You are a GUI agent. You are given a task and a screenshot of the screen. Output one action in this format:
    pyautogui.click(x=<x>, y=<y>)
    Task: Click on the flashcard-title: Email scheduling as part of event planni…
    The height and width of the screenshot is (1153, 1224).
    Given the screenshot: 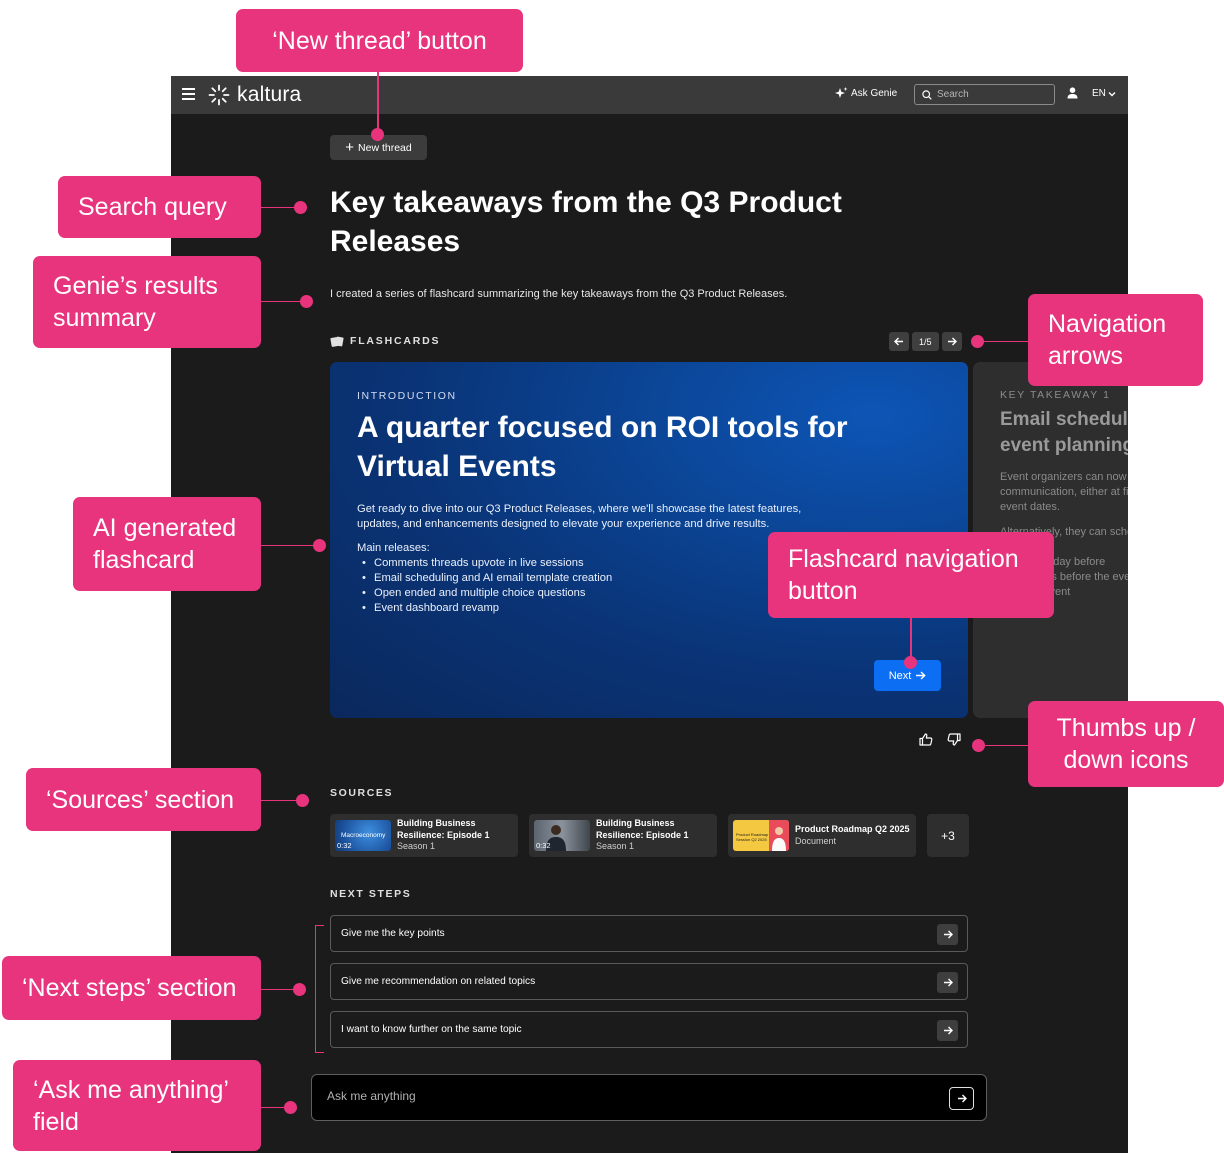 What is the action you would take?
    pyautogui.click(x=1064, y=432)
    